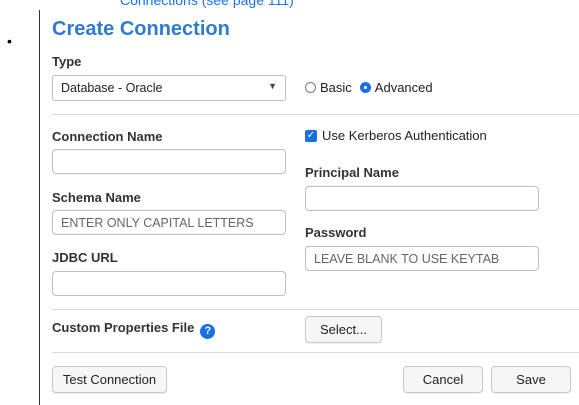 The height and width of the screenshot is (405, 579). I want to click on cancel-button: Cancel, so click(443, 379).